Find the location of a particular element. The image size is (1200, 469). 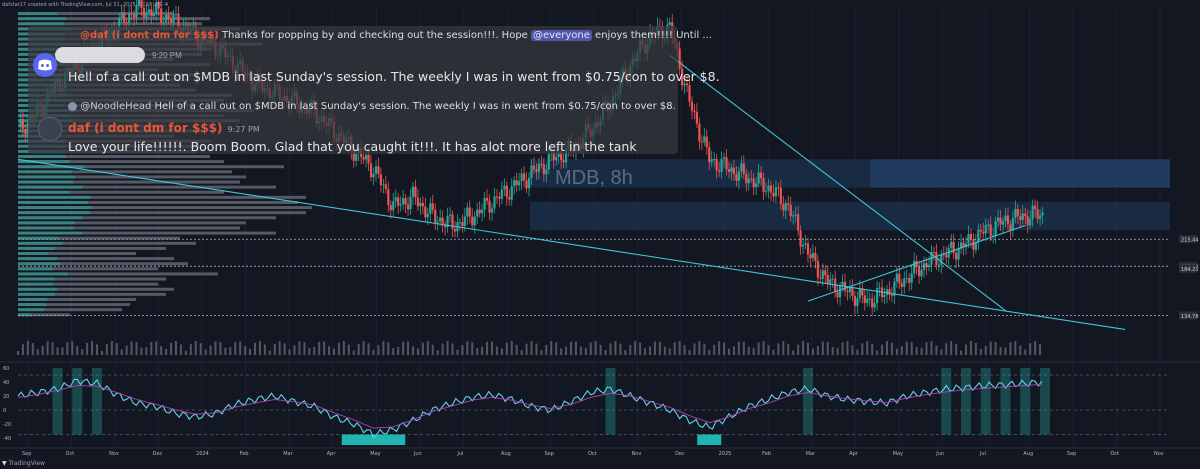

x-tick-label: Dec is located at coordinates (158, 454).